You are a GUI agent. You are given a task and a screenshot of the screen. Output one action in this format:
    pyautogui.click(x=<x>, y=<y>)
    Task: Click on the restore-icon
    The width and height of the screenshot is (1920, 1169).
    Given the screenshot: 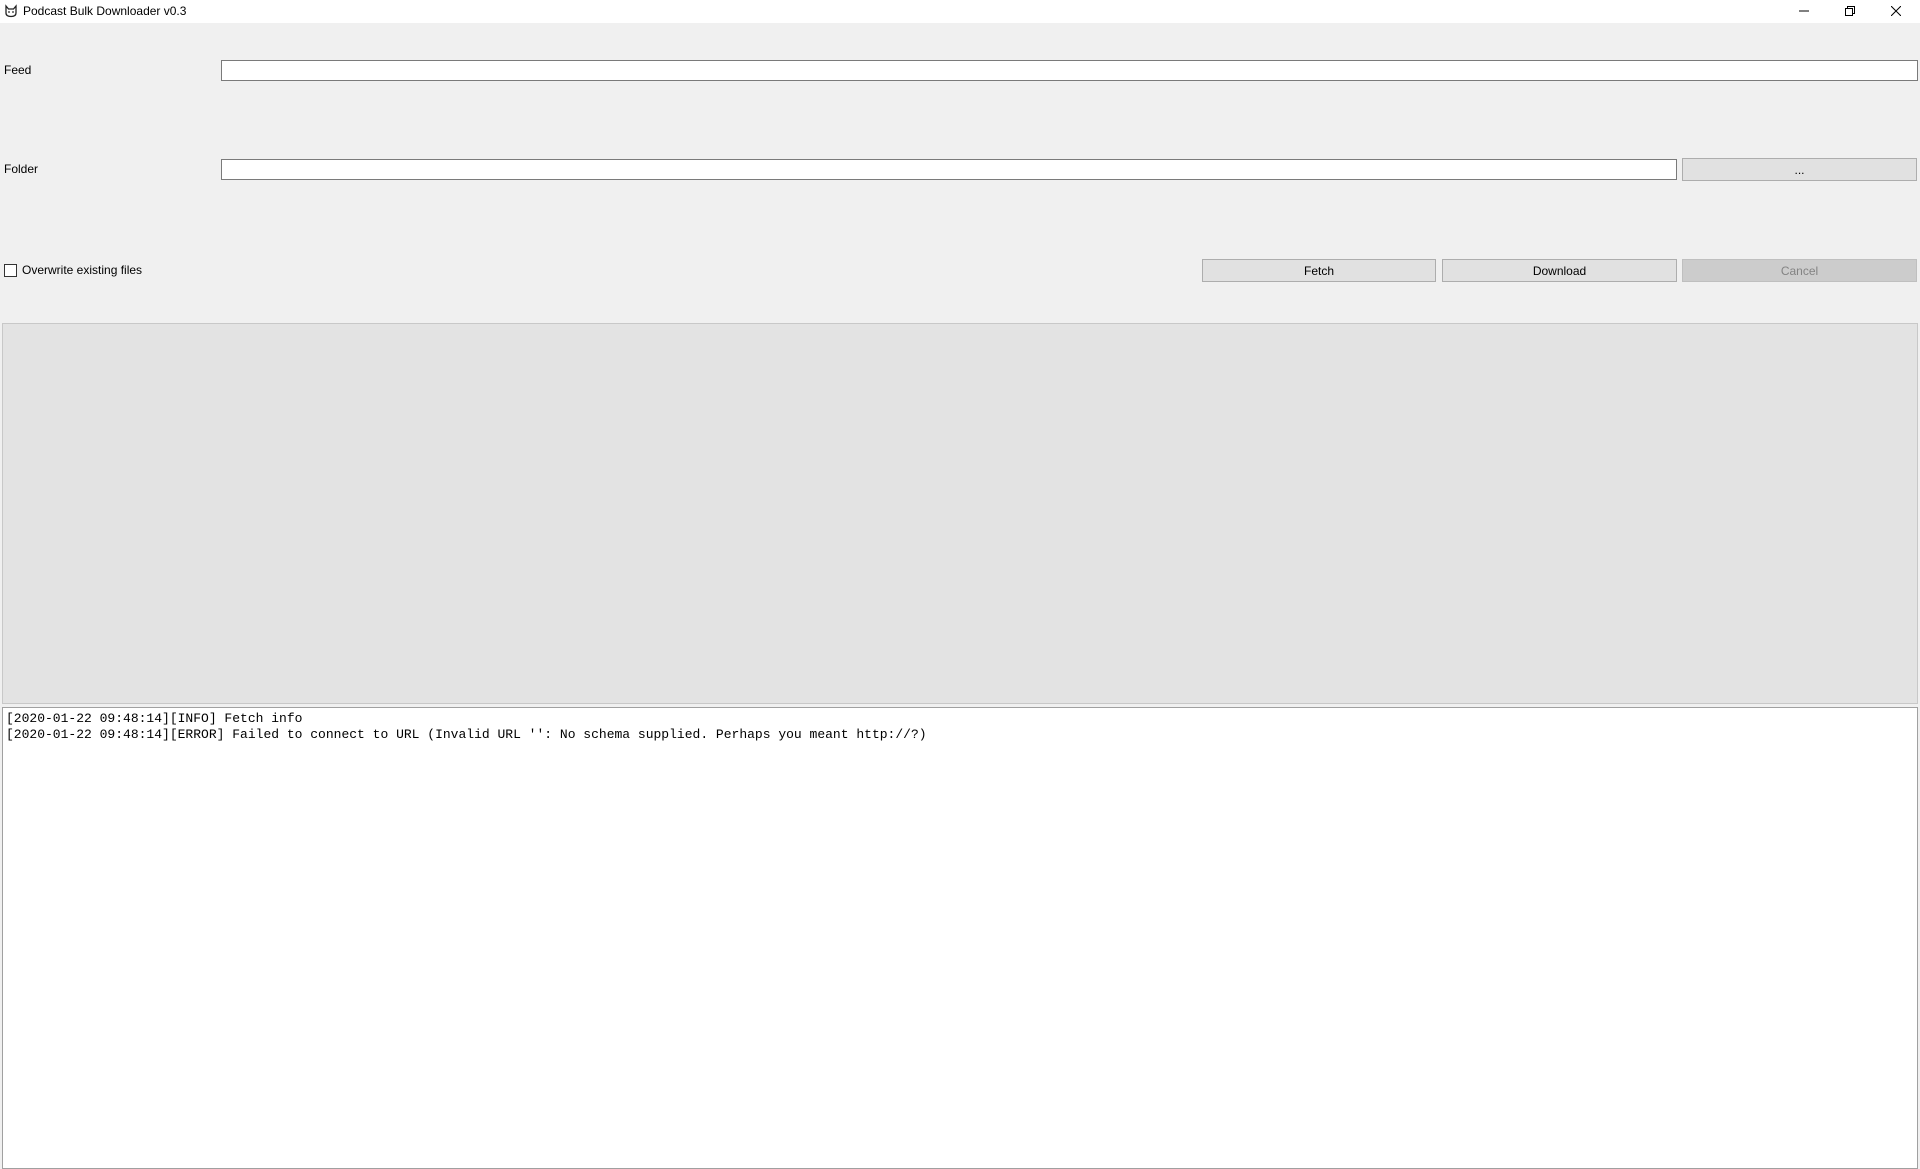 What is the action you would take?
    pyautogui.click(x=1850, y=12)
    